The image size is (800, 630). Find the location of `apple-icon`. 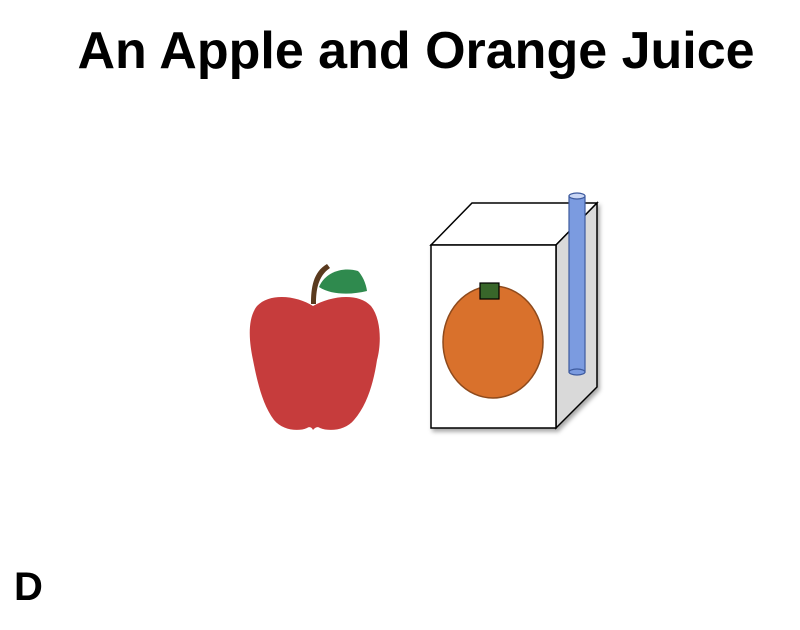

apple-icon is located at coordinates (314, 347).